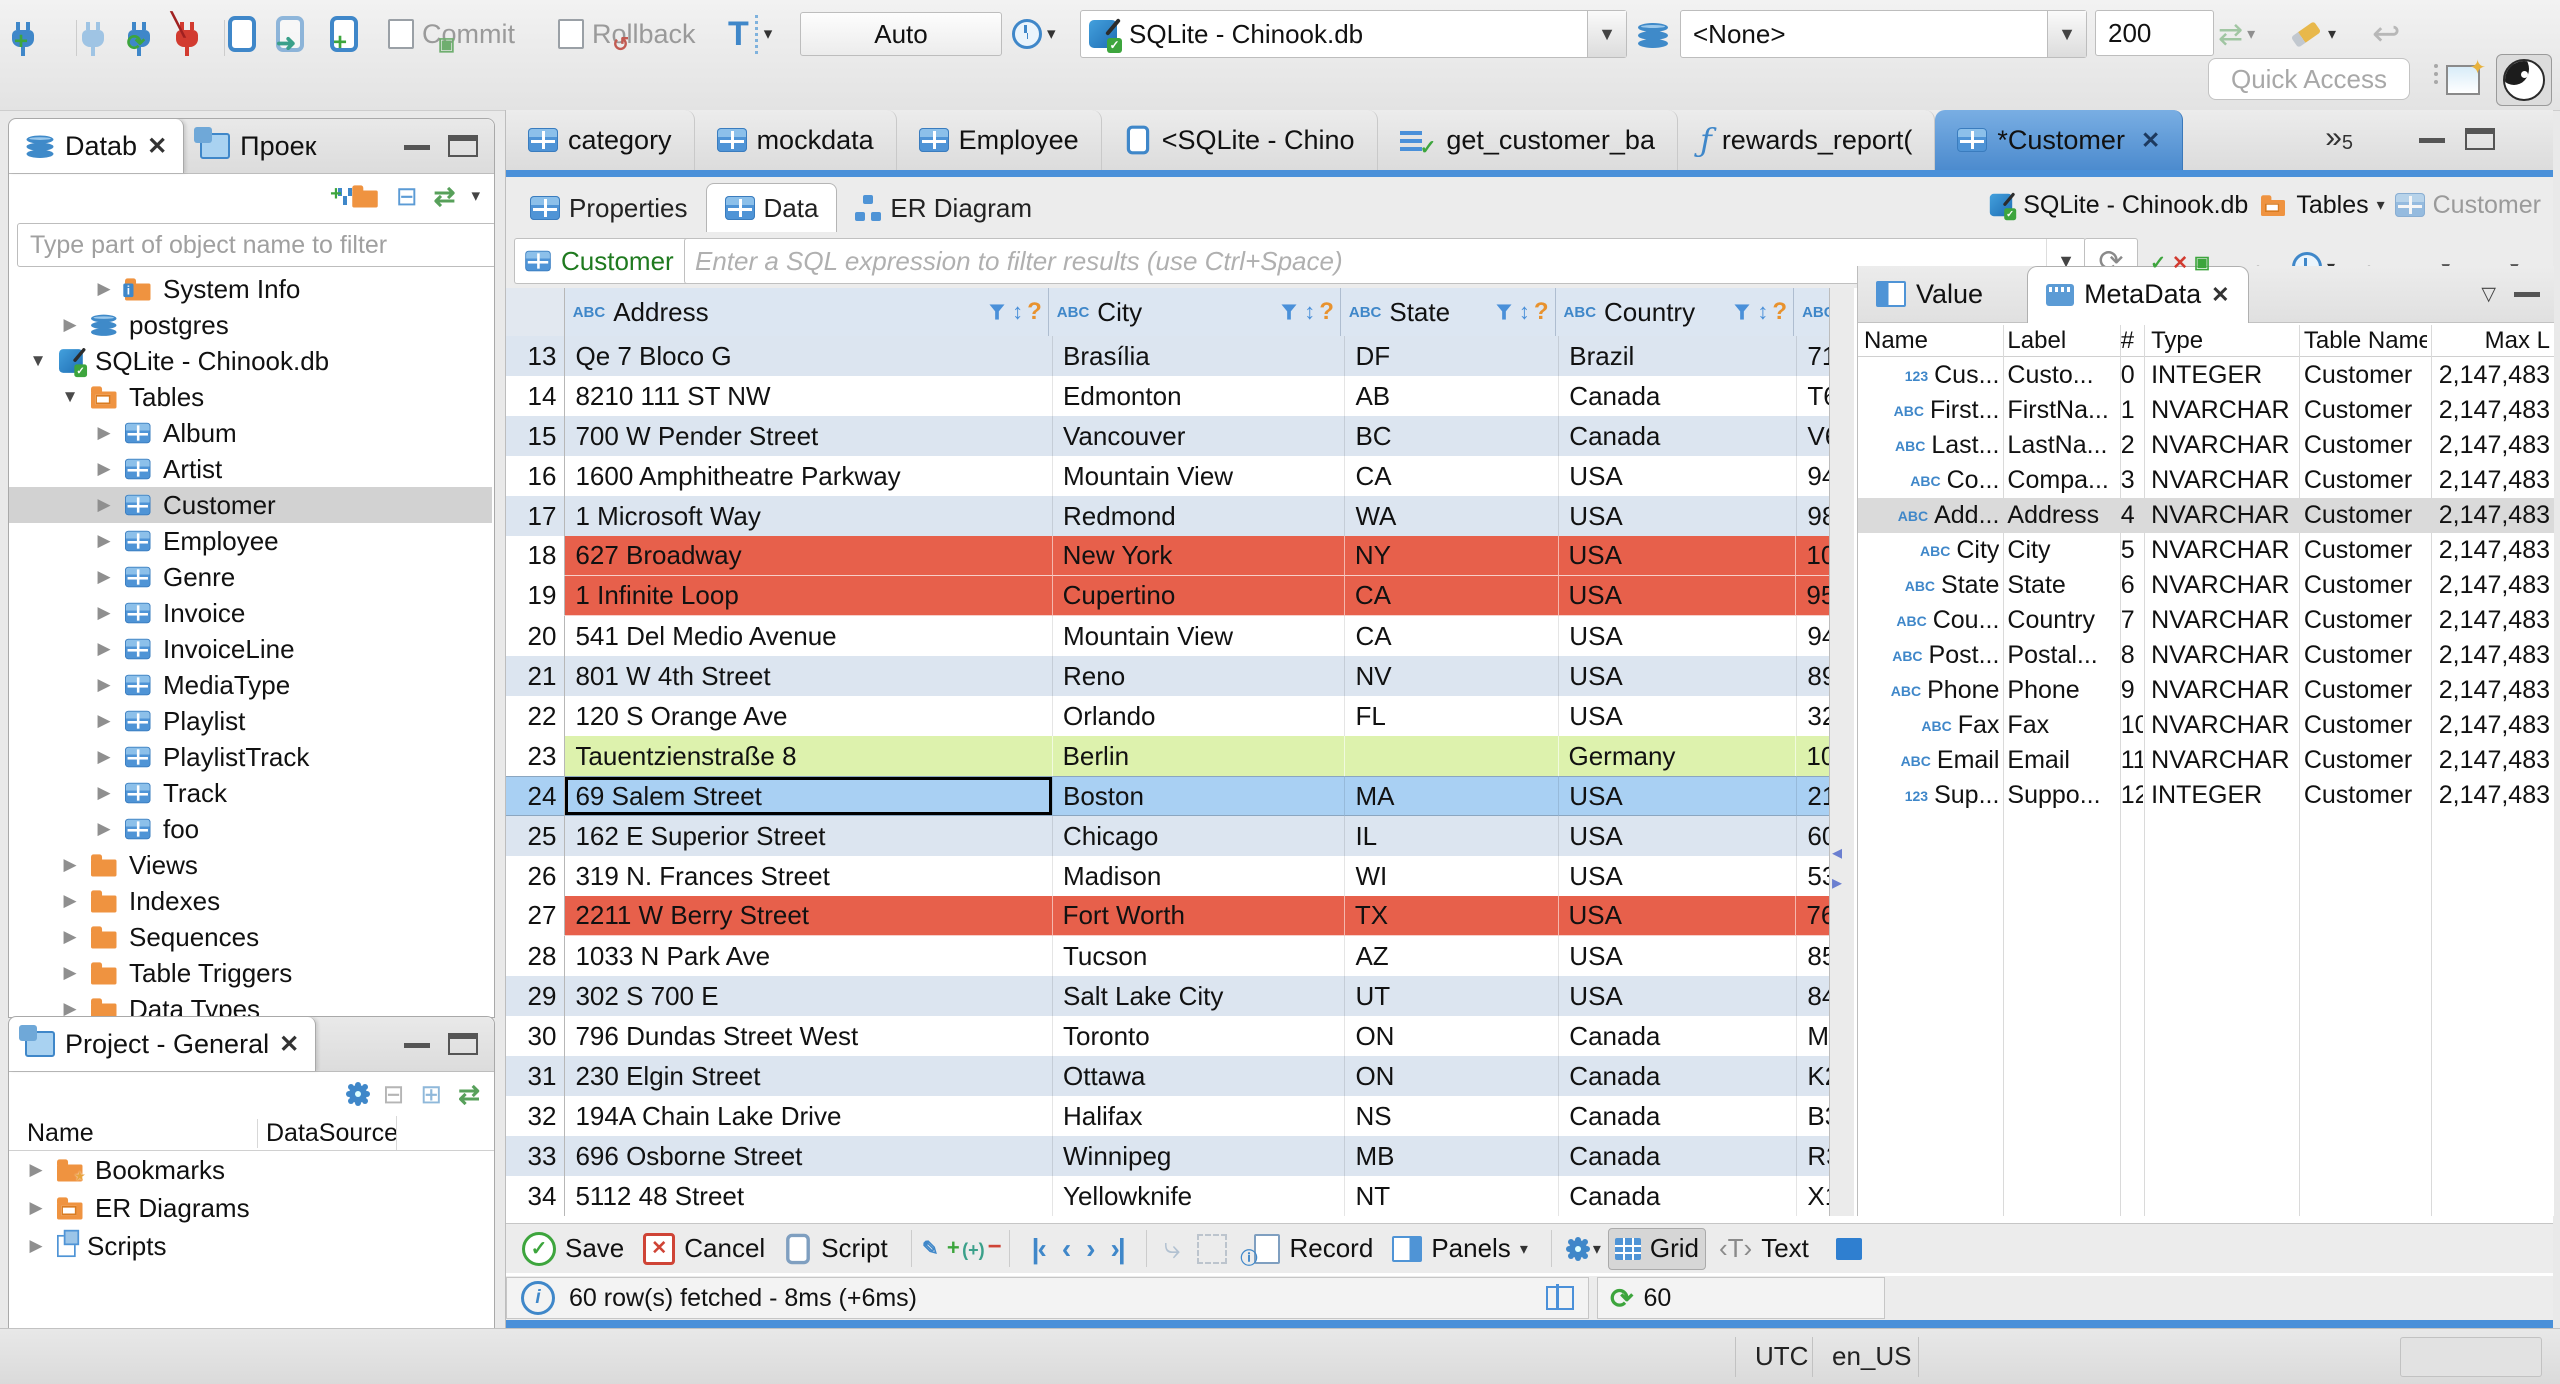 Image resolution: width=2560 pixels, height=1384 pixels. What do you see at coordinates (536, 756) in the screenshot?
I see `row-number-cell: 23` at bounding box center [536, 756].